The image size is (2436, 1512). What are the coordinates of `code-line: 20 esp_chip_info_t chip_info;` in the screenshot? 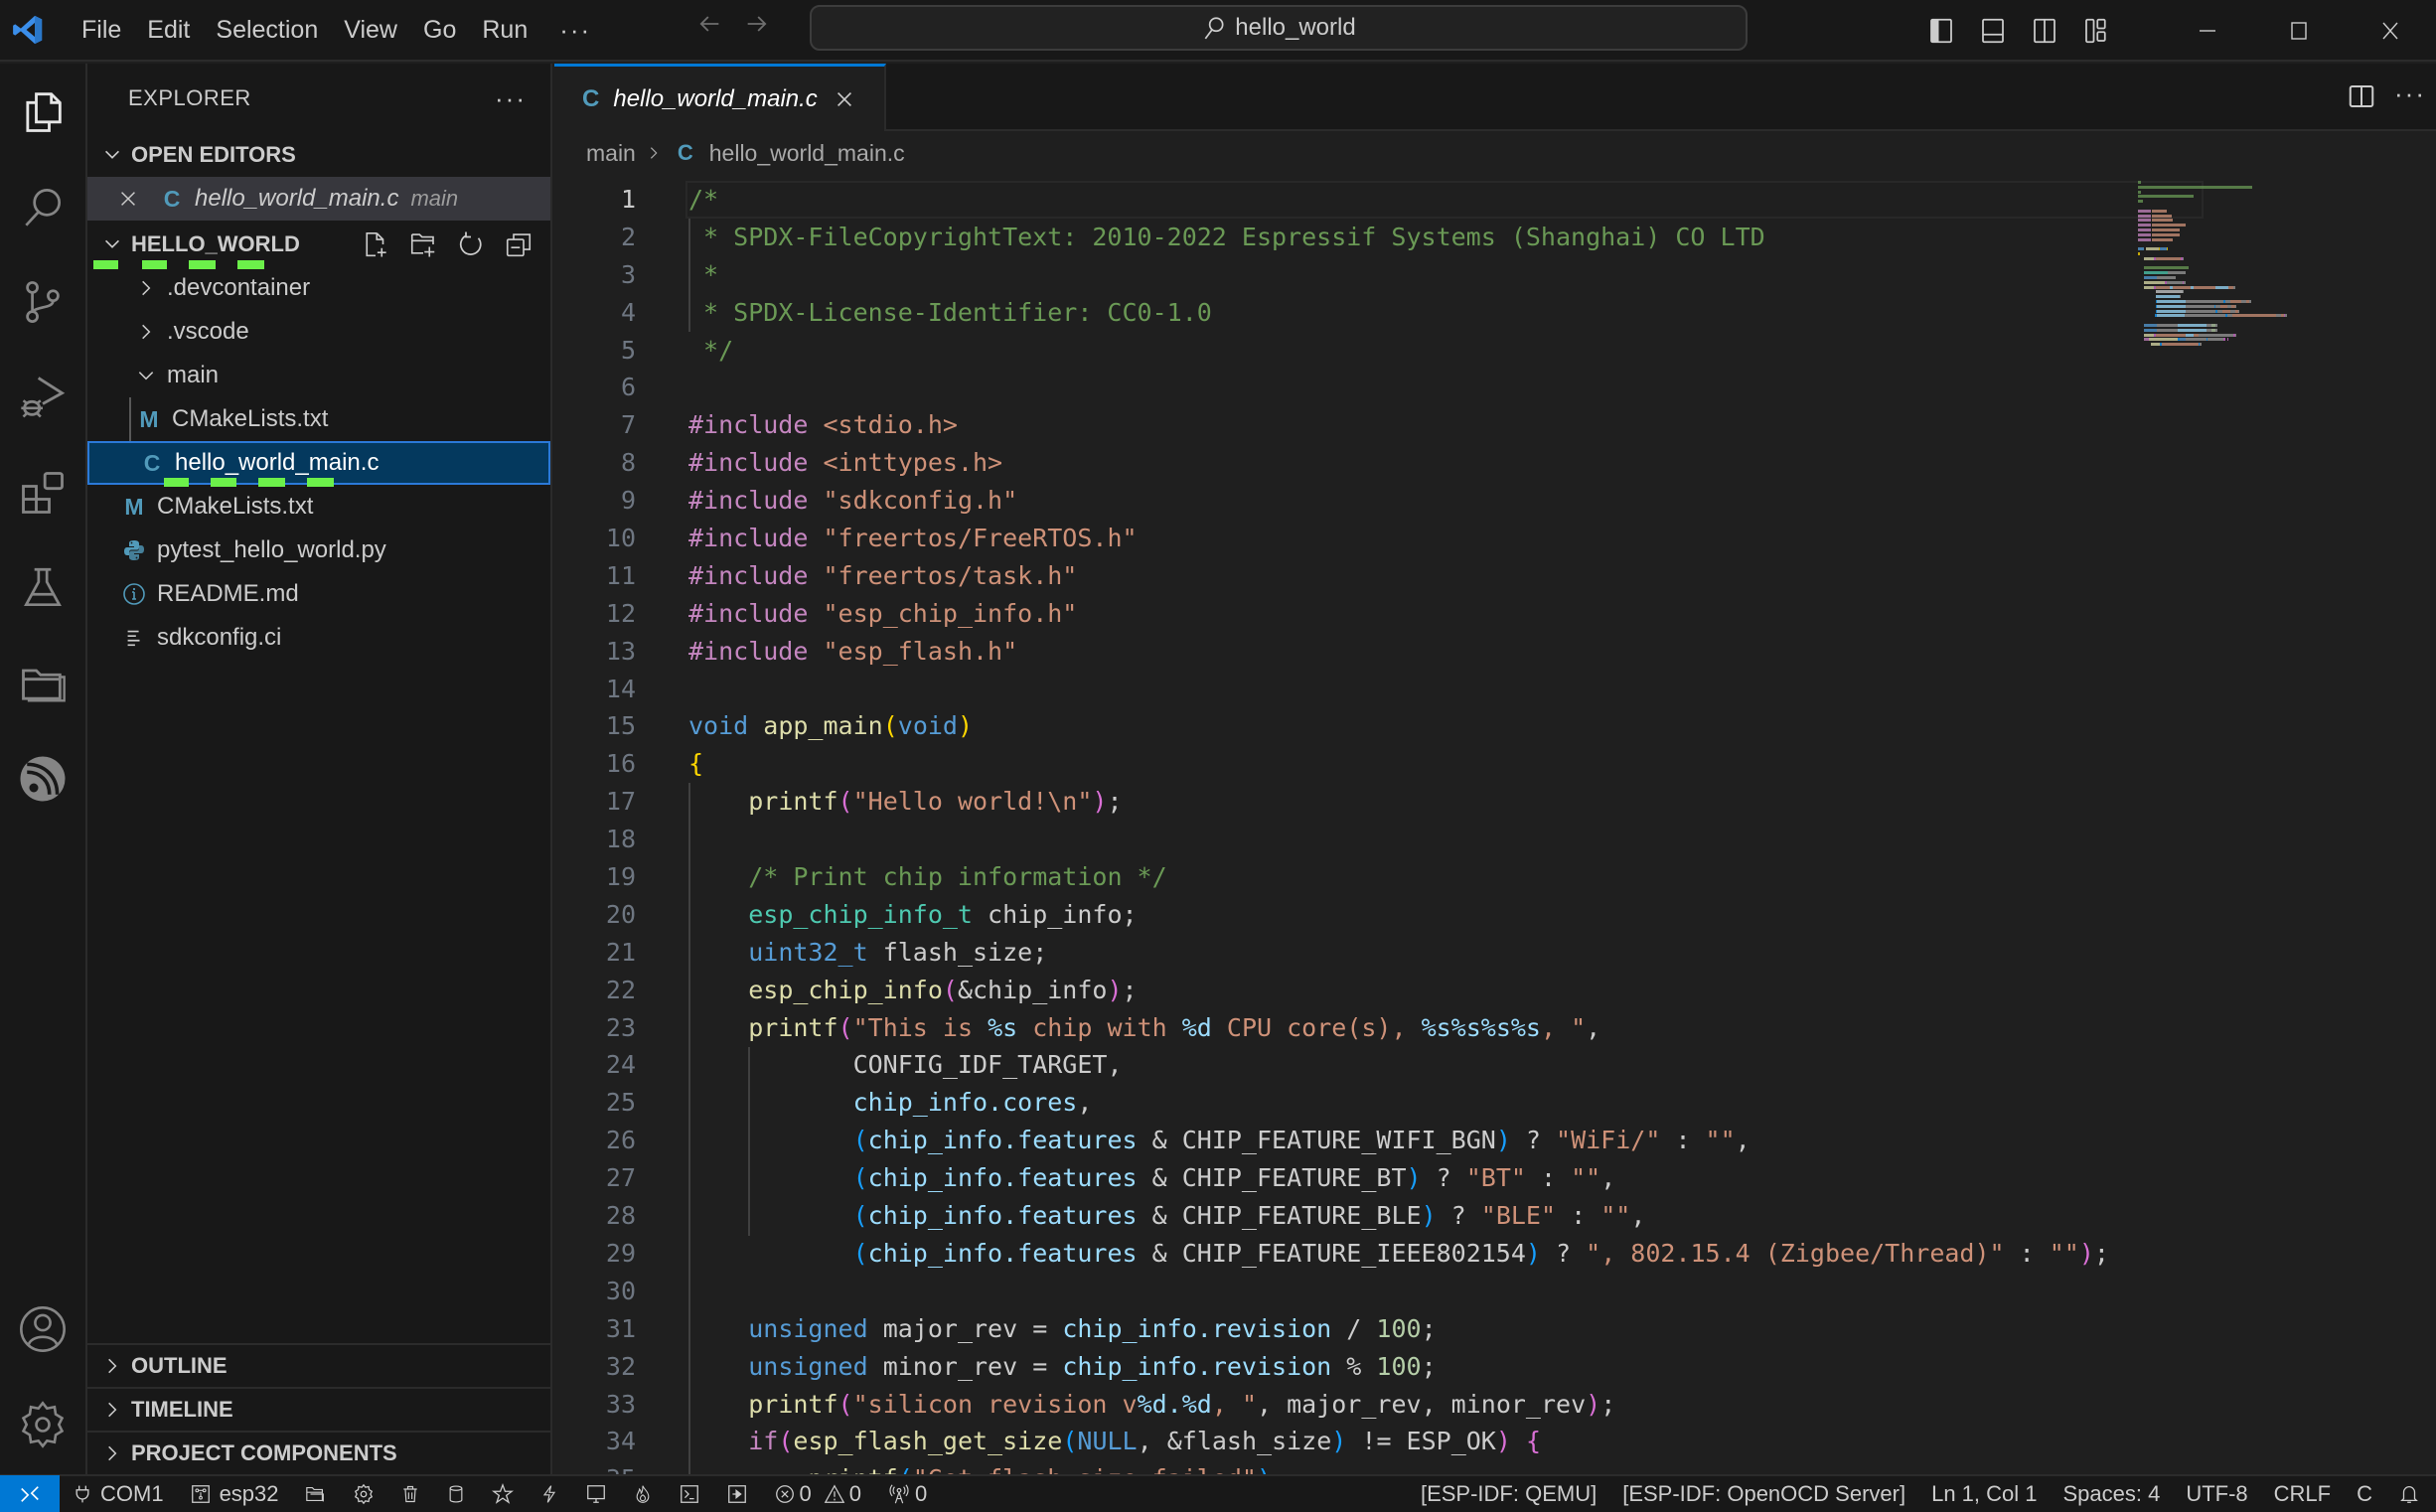 It's located at (1379, 915).